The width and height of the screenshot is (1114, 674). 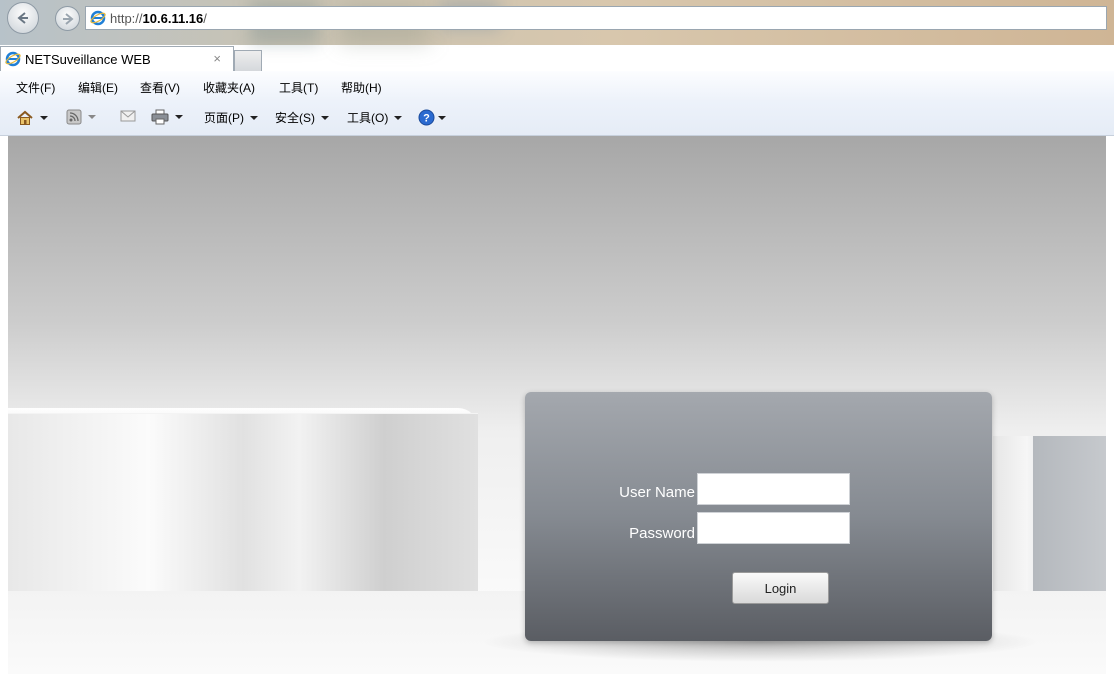 I want to click on username-input, so click(x=773, y=489).